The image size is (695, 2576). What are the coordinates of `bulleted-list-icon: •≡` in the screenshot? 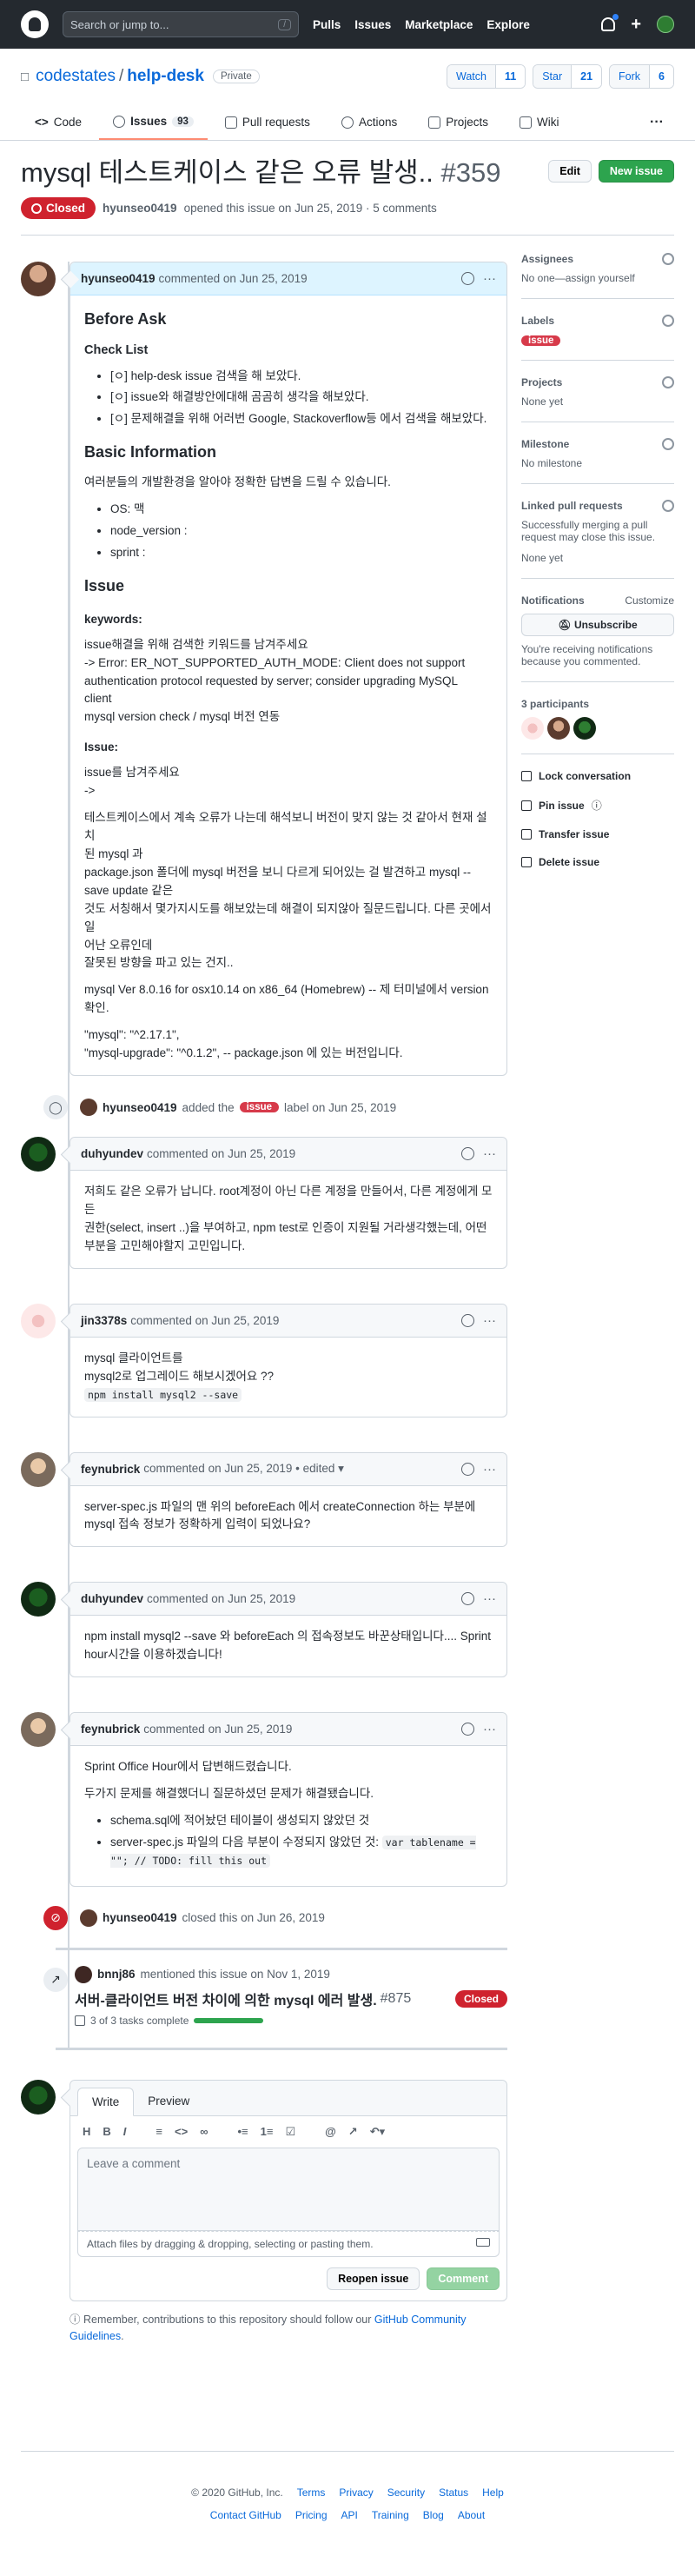 It's located at (242, 2132).